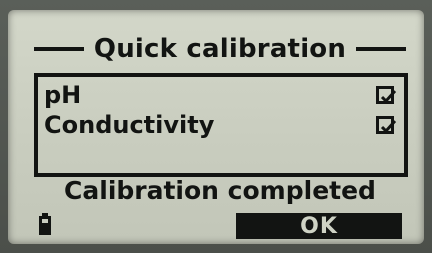  I want to click on title-rule-left, so click(59, 49).